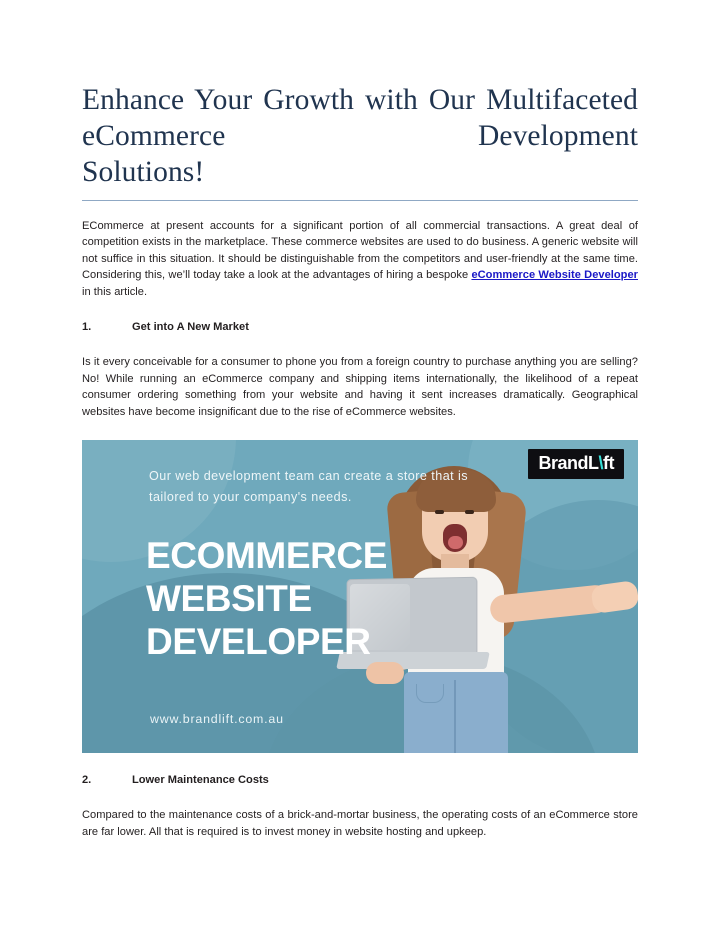 This screenshot has height=931, width=720. I want to click on tongue, so click(455, 543).